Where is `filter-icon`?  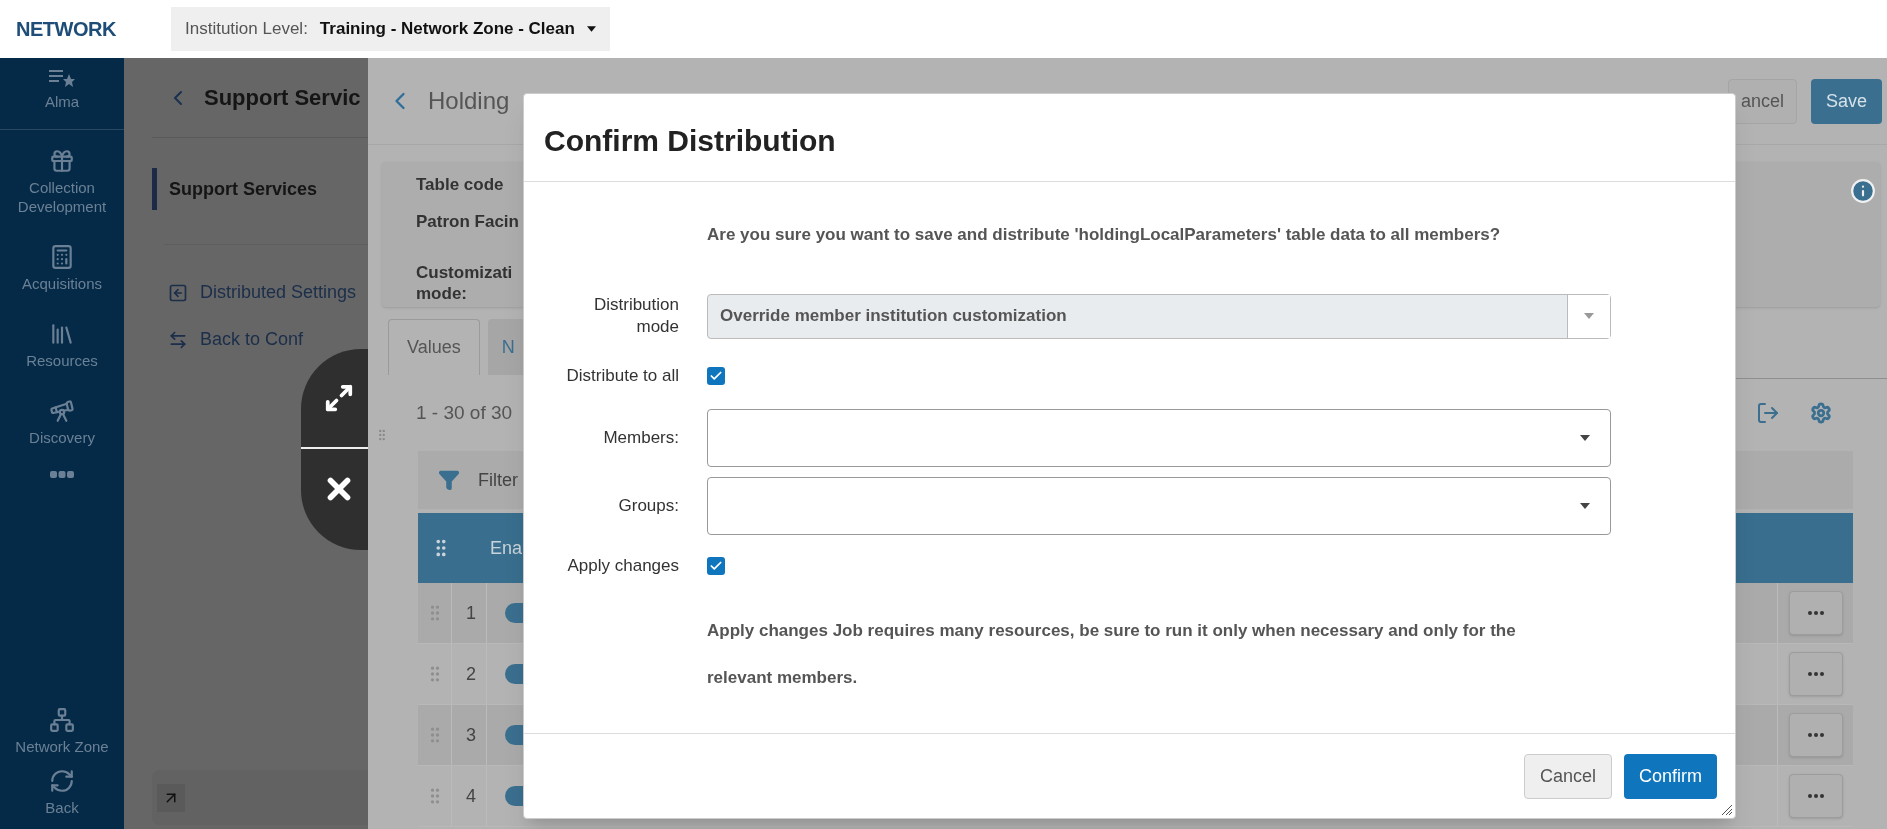 filter-icon is located at coordinates (449, 480).